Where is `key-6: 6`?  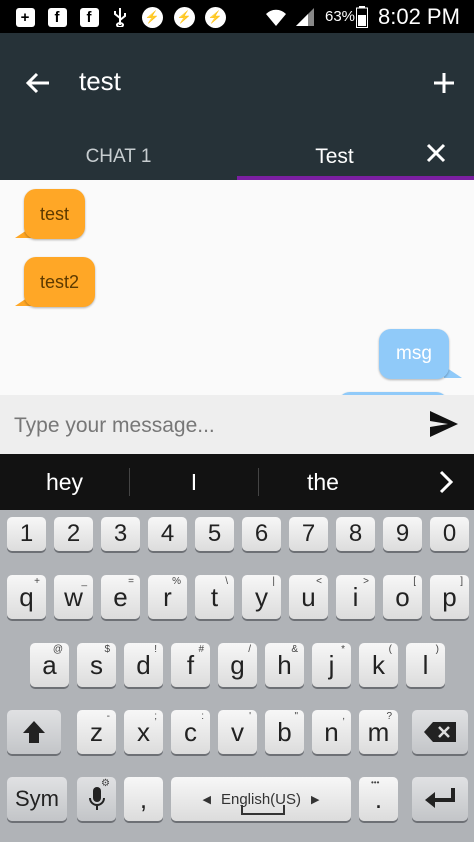 key-6: 6 is located at coordinates (261, 534).